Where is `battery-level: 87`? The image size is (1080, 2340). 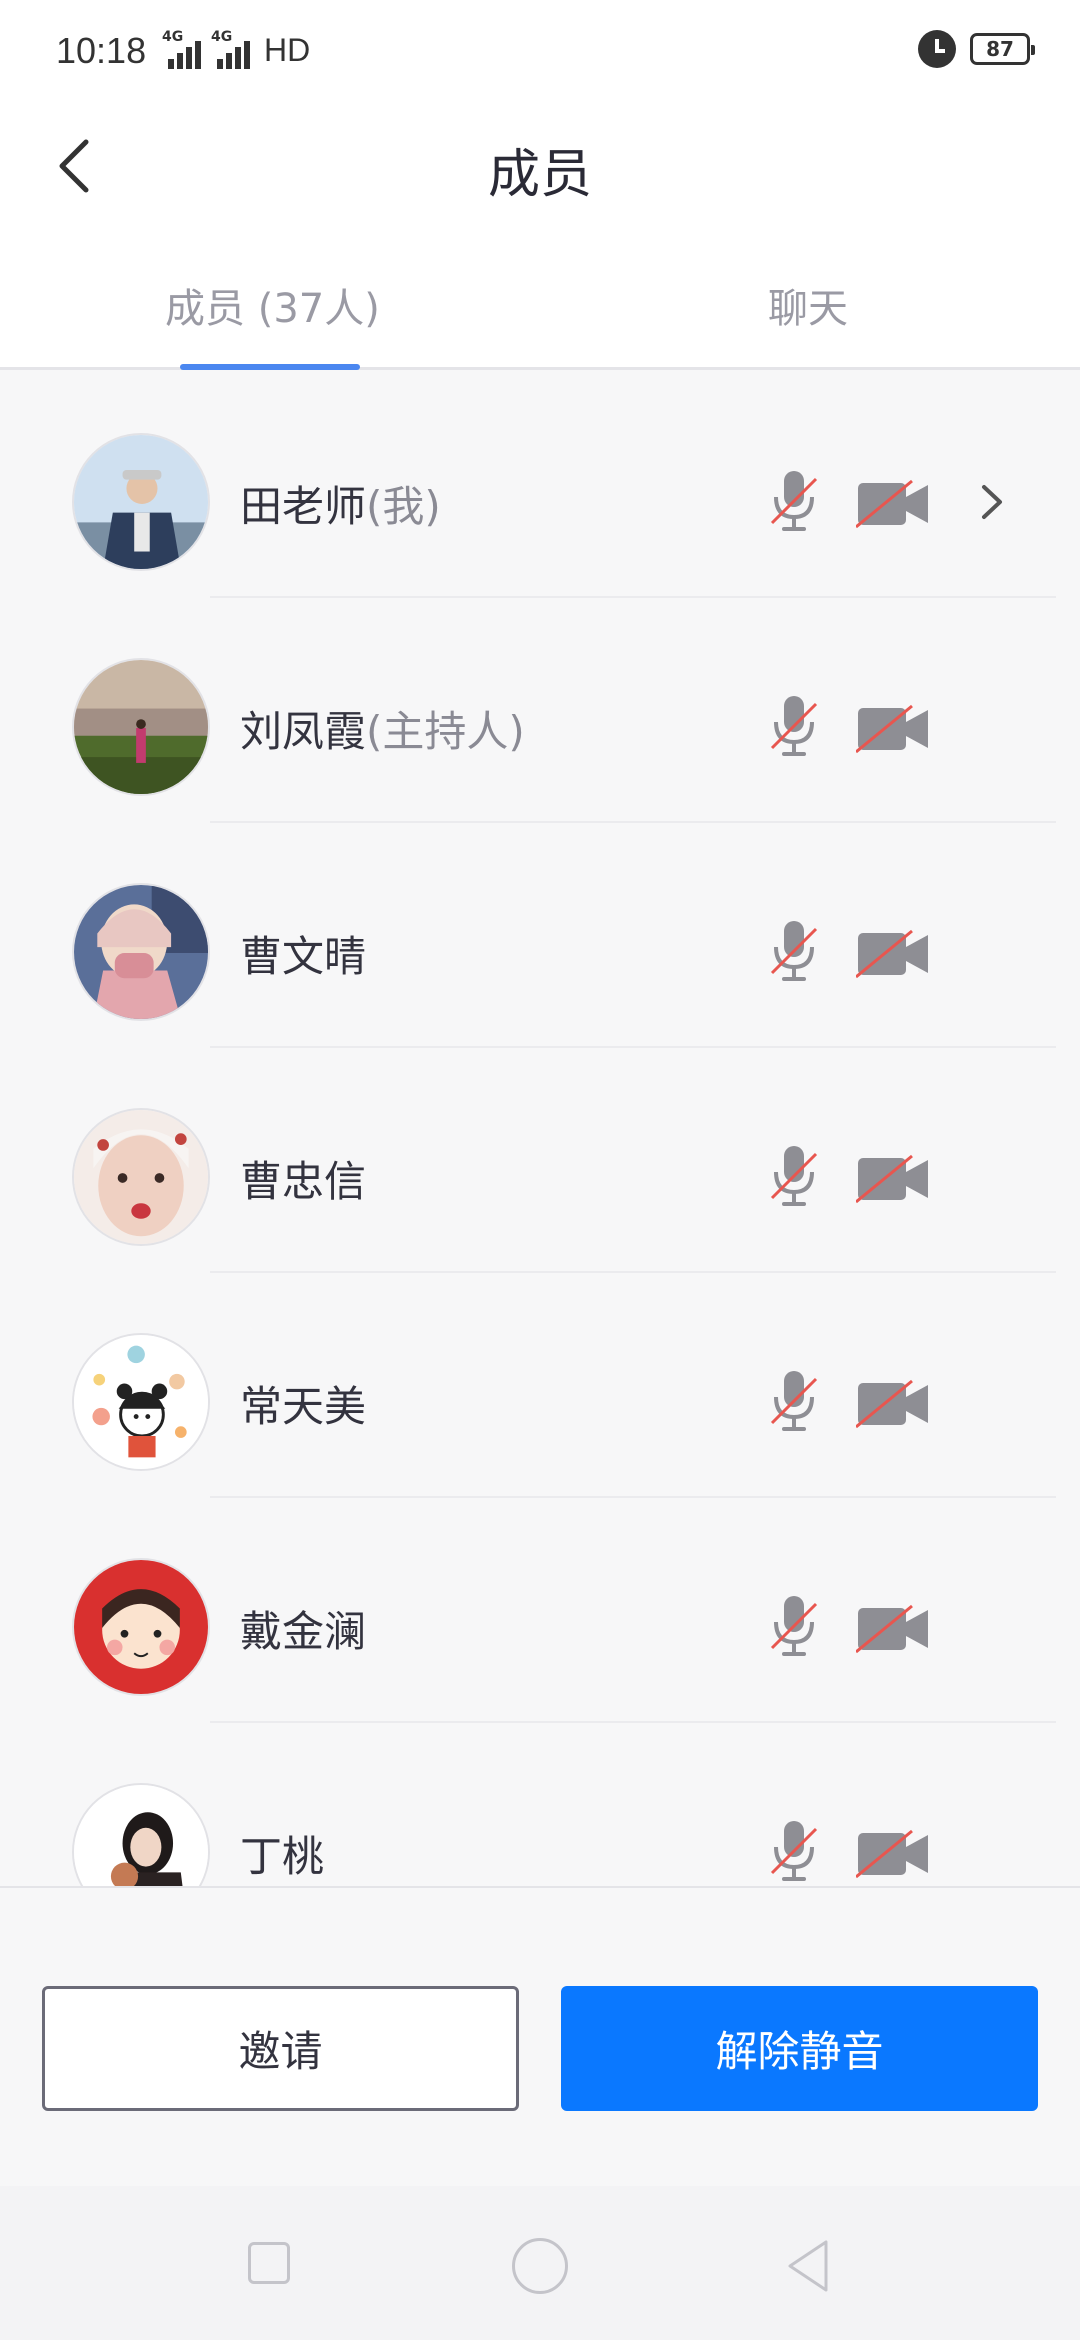
battery-level: 87 is located at coordinates (1000, 49).